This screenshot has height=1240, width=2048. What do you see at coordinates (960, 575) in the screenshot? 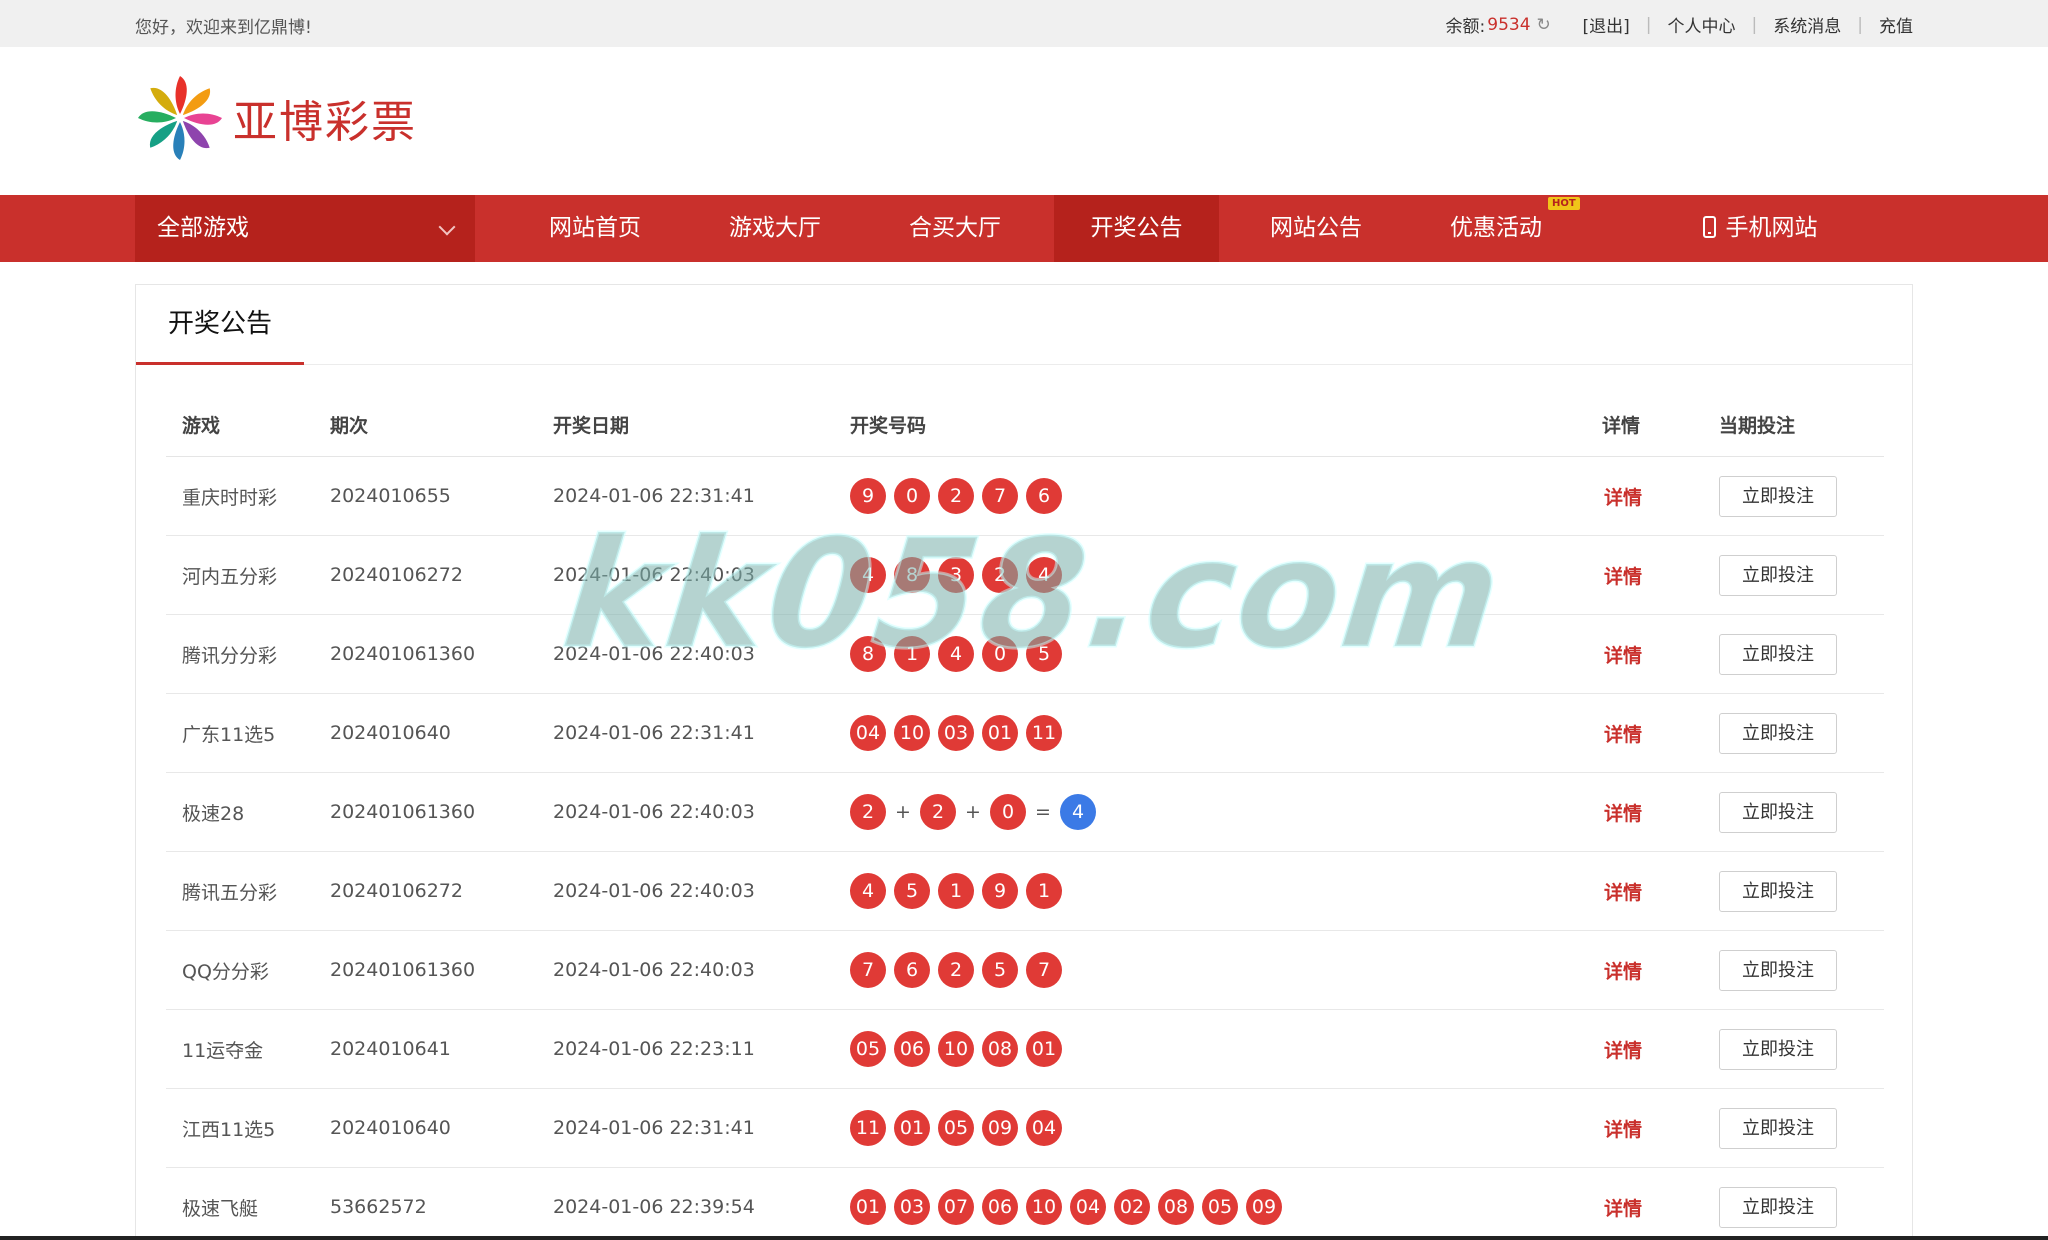
I see `draw-numbers: 48324` at bounding box center [960, 575].